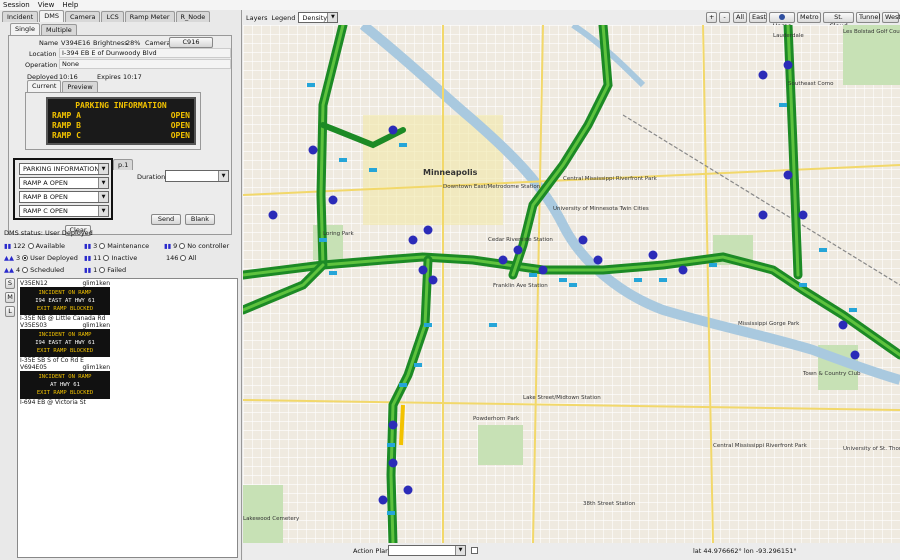 Image resolution: width=900 pixels, height=560 pixels. What do you see at coordinates (427, 550) in the screenshot?
I see `action-plan-select: ▼` at bounding box center [427, 550].